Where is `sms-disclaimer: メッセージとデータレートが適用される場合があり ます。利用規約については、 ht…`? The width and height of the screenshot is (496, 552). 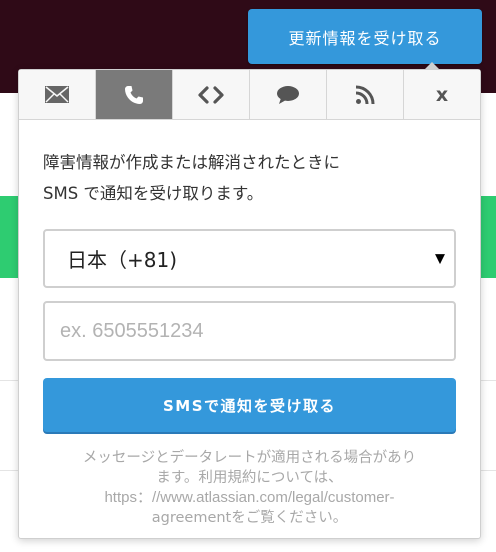
sms-disclaimer: メッセージとデータレートが適用される場合があり ます。利用規約については、 ht… is located at coordinates (249, 488).